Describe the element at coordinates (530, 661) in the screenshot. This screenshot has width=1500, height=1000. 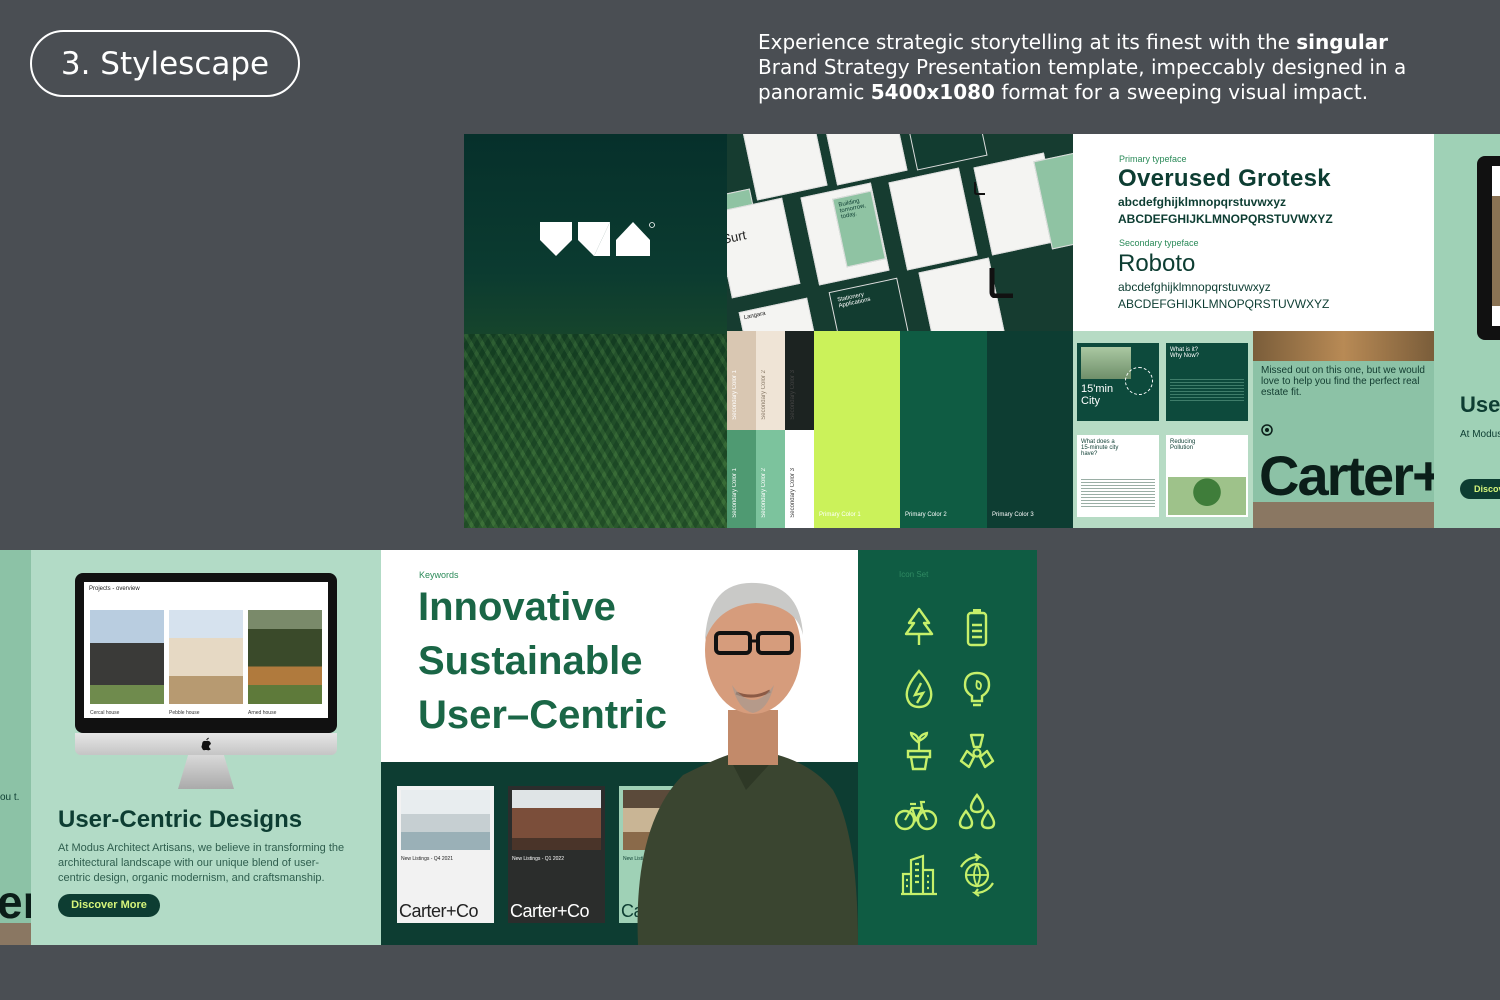
I see `keyword-sustainable: Sustainable` at that location.